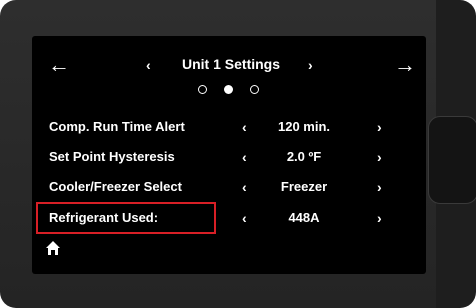  What do you see at coordinates (228, 89) in the screenshot?
I see `page-dot-2-active` at bounding box center [228, 89].